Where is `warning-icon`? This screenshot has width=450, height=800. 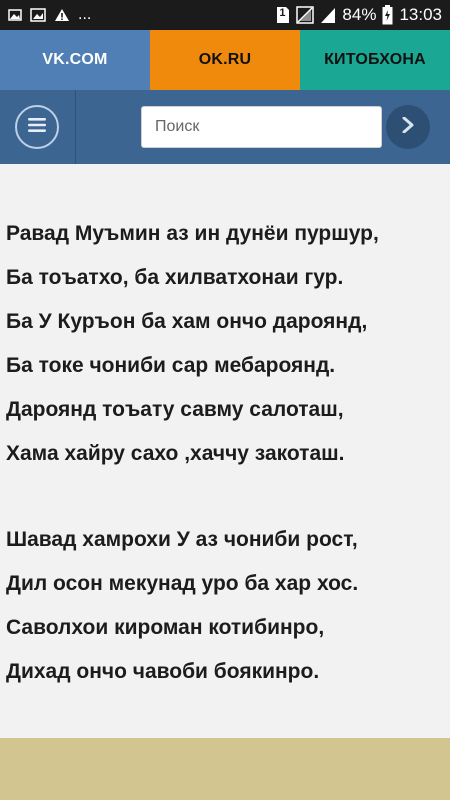
warning-icon is located at coordinates (62, 15).